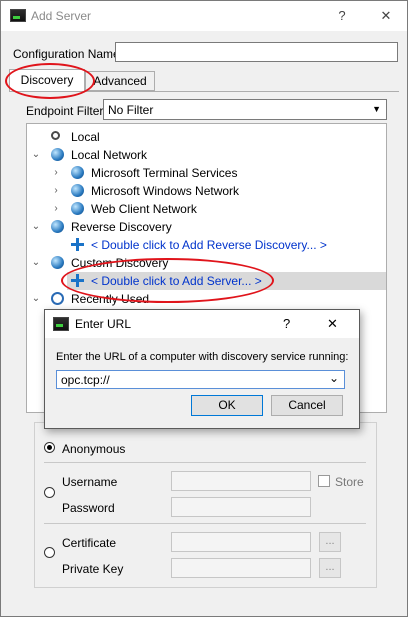 The height and width of the screenshot is (617, 408). I want to click on username-radio, so click(49, 492).